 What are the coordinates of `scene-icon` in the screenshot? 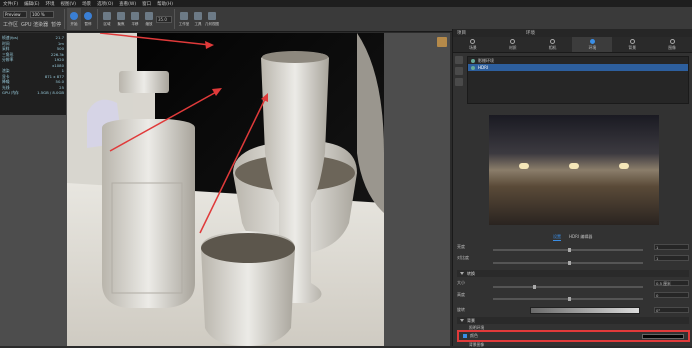 It's located at (473, 41).